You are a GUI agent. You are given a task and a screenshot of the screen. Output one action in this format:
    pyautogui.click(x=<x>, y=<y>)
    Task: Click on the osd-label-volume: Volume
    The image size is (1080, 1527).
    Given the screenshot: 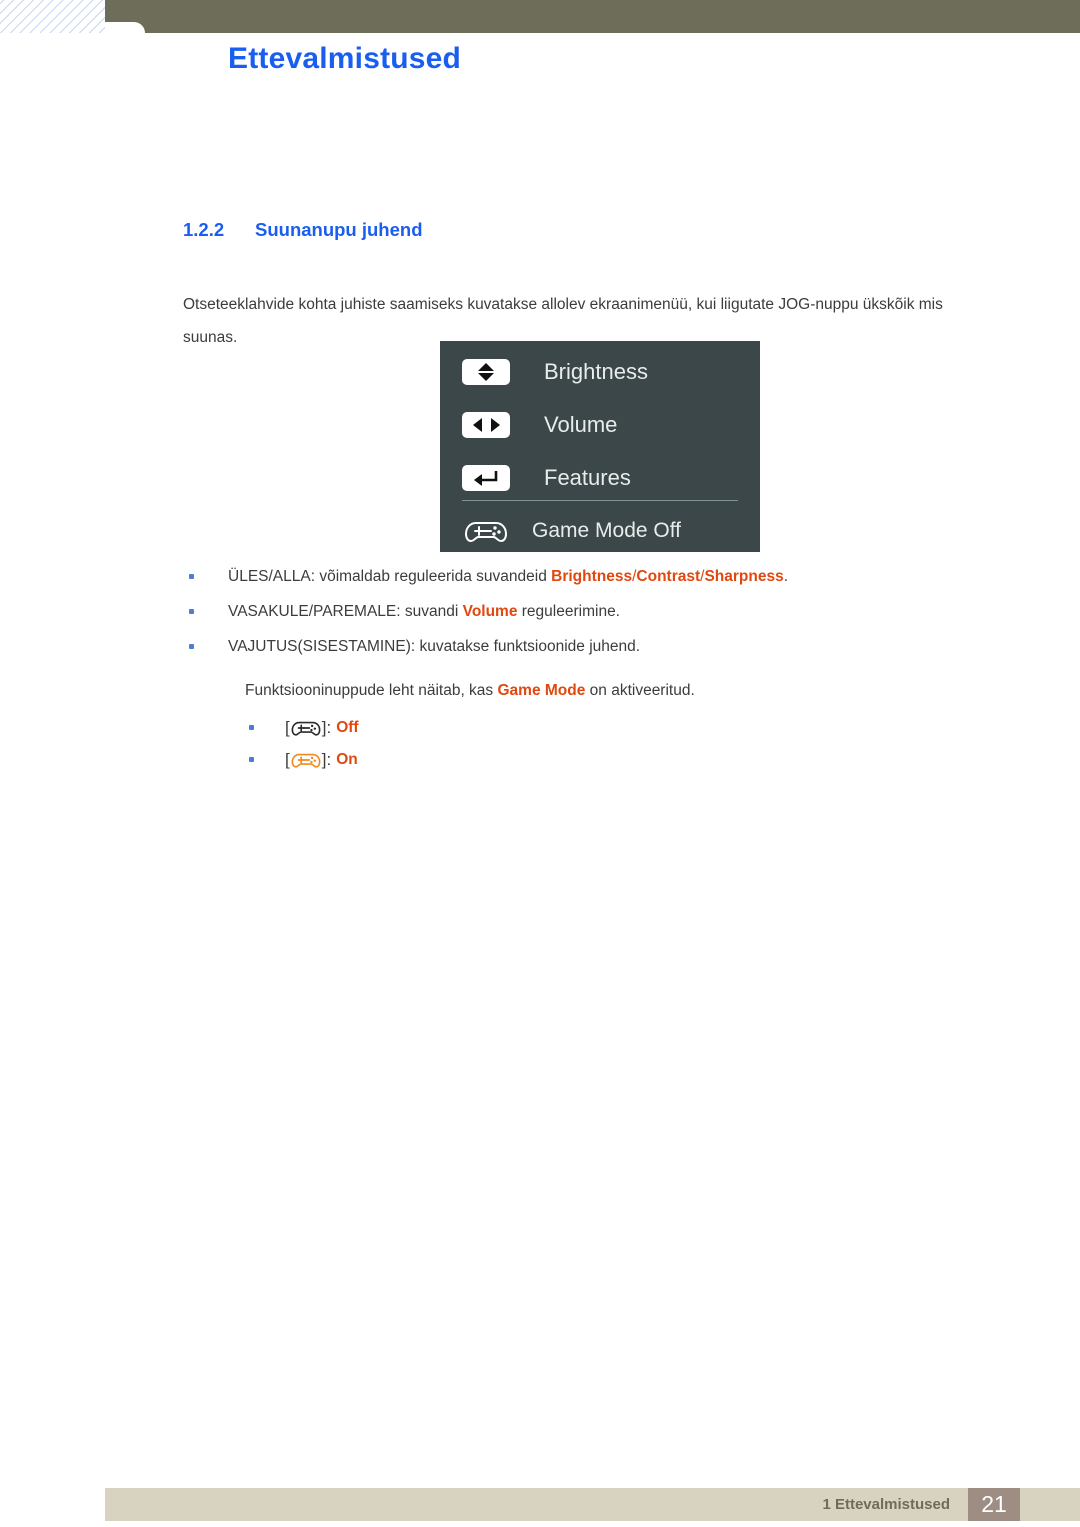 What is the action you would take?
    pyautogui.click(x=581, y=424)
    